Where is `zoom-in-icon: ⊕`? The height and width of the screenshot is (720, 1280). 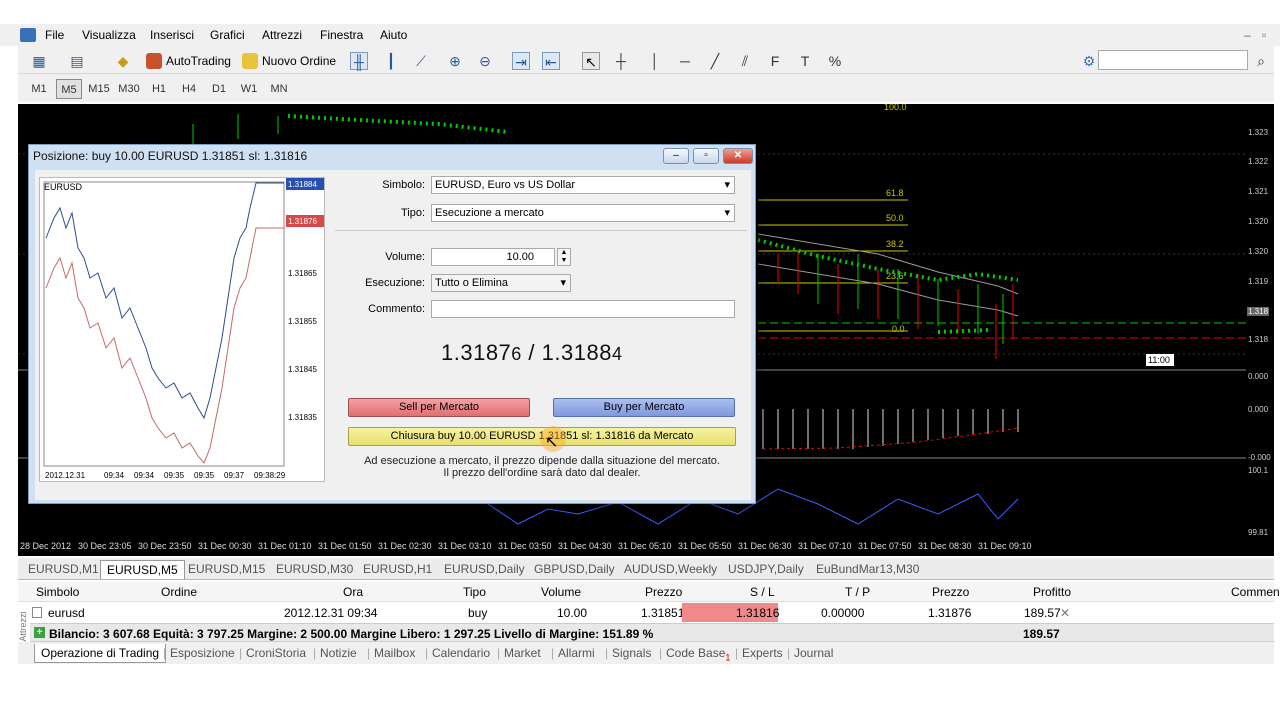 zoom-in-icon: ⊕ is located at coordinates (455, 61).